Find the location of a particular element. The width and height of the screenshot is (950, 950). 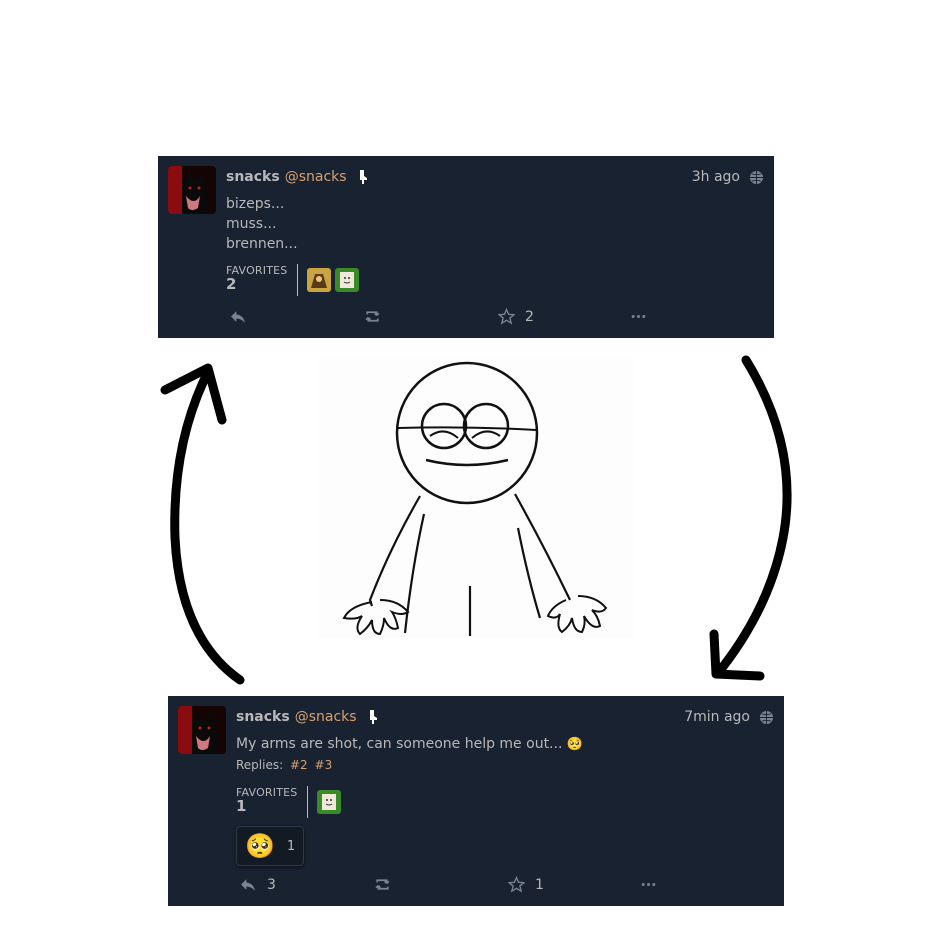

favorite-count: 2 is located at coordinates (529, 316).